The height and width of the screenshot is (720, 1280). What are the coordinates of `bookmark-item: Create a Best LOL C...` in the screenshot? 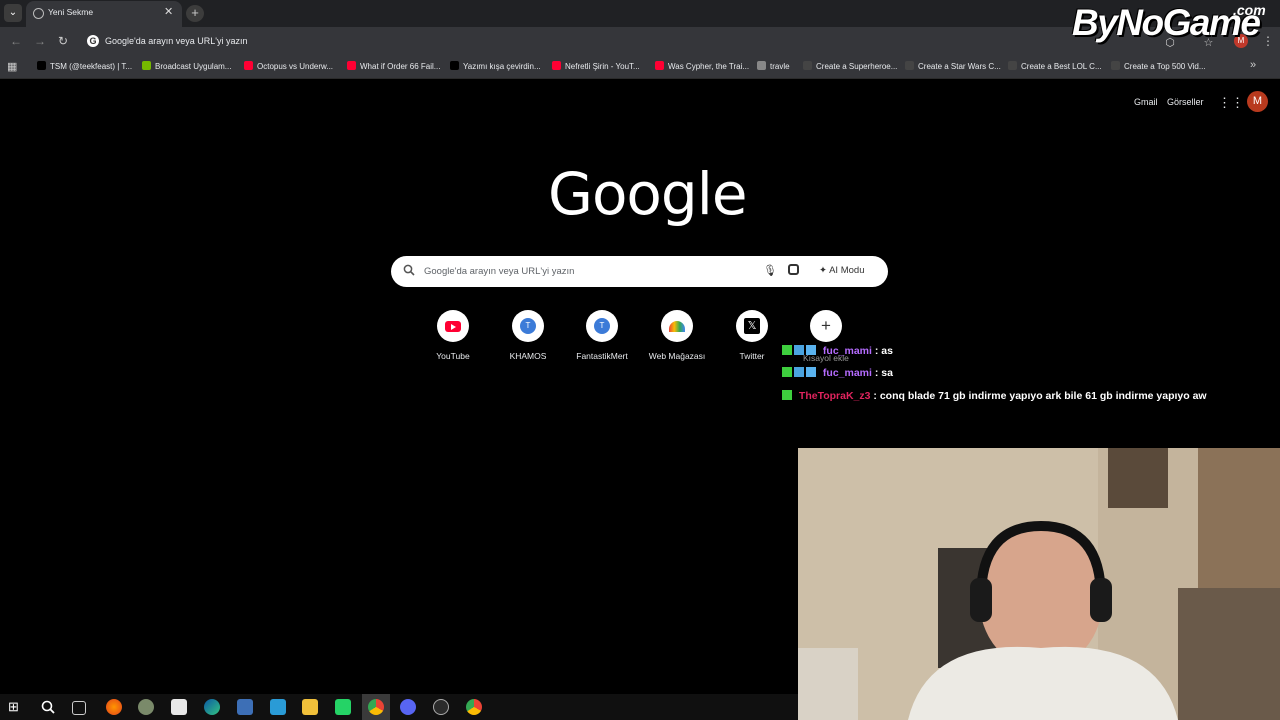 It's located at (1055, 66).